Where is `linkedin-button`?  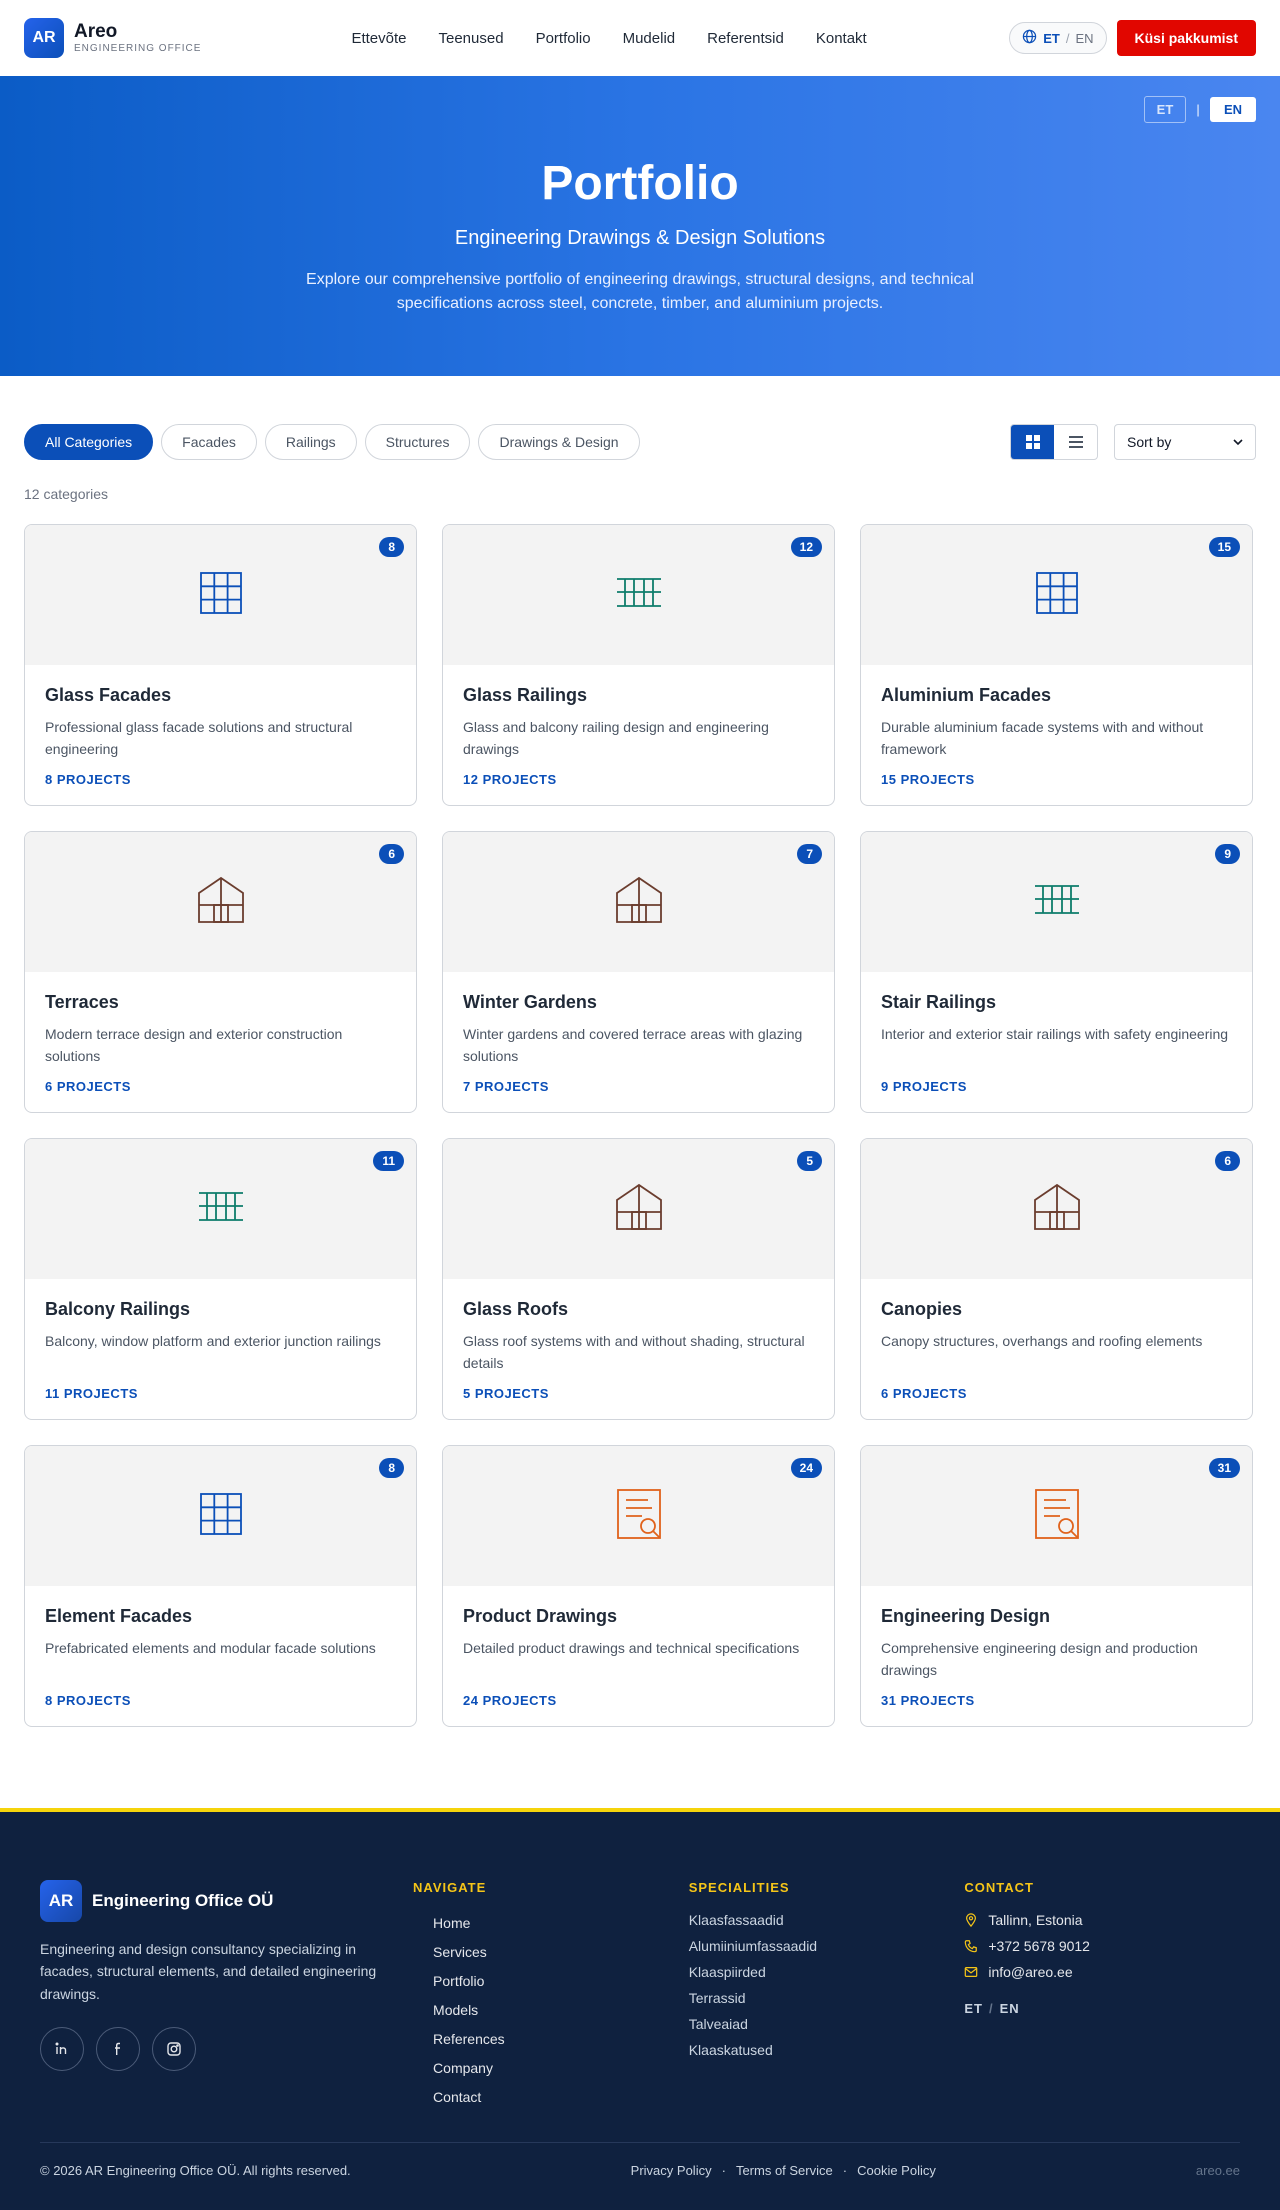
linkedin-button is located at coordinates (62, 2049).